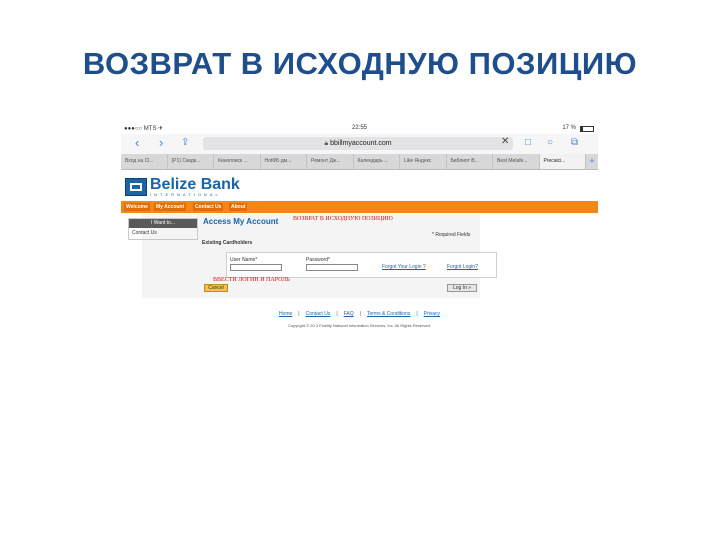 Image resolution: width=720 pixels, height=540 pixels. I want to click on address-bar: 🔒︎ bbillmyaccount.com, so click(358, 143).